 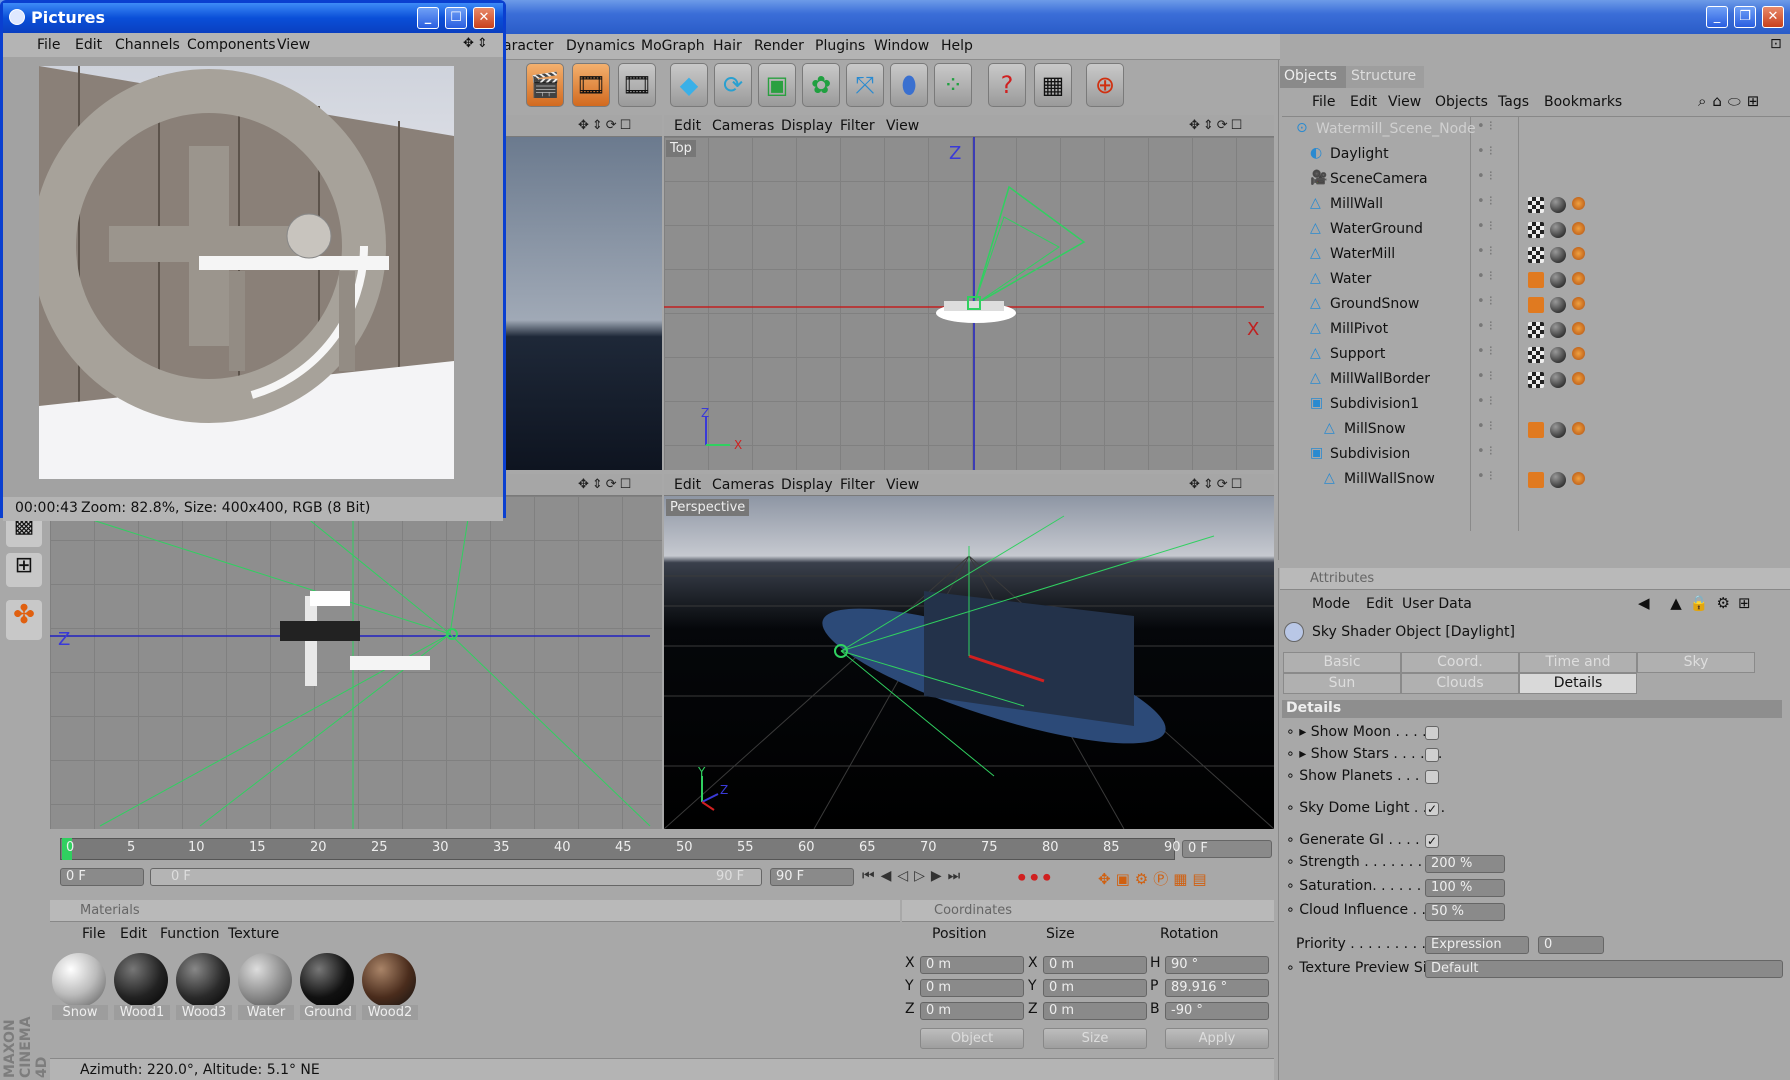 What do you see at coordinates (1745, 17) in the screenshot?
I see `restore-icon: ❐` at bounding box center [1745, 17].